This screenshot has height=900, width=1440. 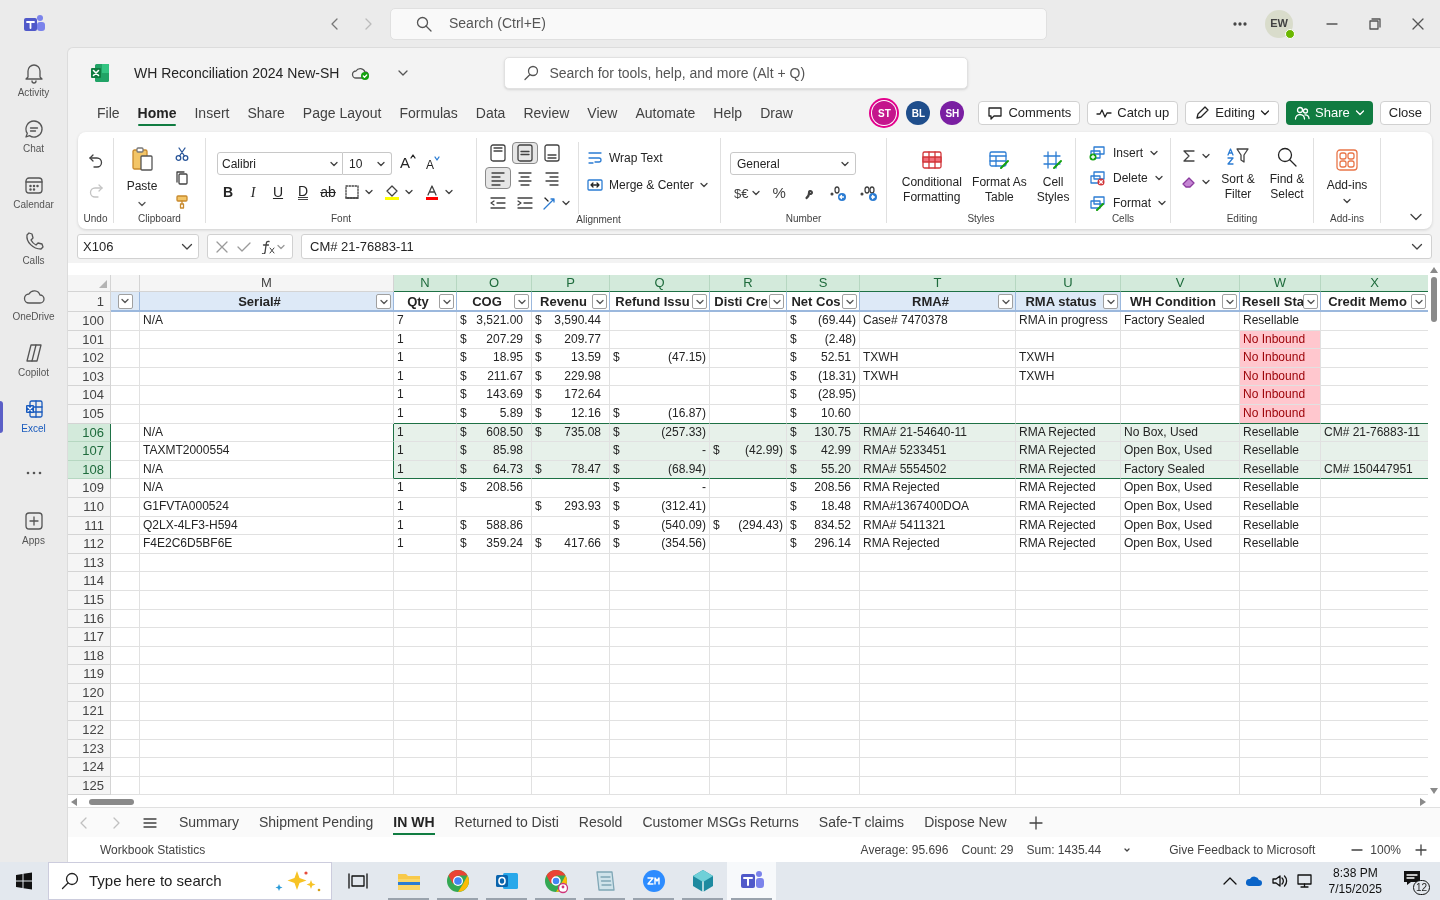 What do you see at coordinates (428, 113) in the screenshot?
I see `menu-tab: Formulas` at bounding box center [428, 113].